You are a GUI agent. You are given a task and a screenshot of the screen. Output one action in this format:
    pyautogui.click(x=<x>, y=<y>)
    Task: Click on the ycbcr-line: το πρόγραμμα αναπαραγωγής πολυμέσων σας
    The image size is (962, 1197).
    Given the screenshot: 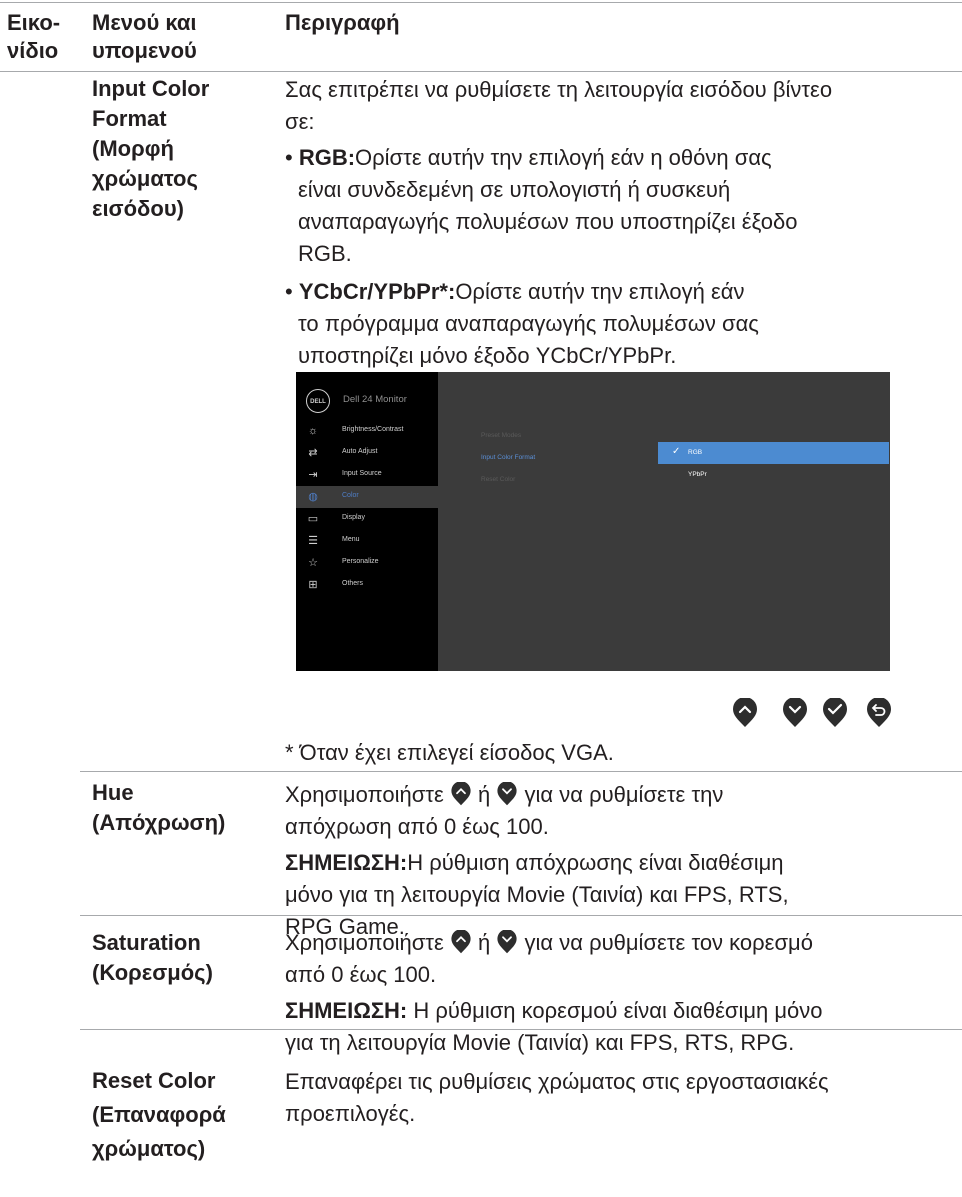 What is the action you would take?
    pyautogui.click(x=528, y=323)
    